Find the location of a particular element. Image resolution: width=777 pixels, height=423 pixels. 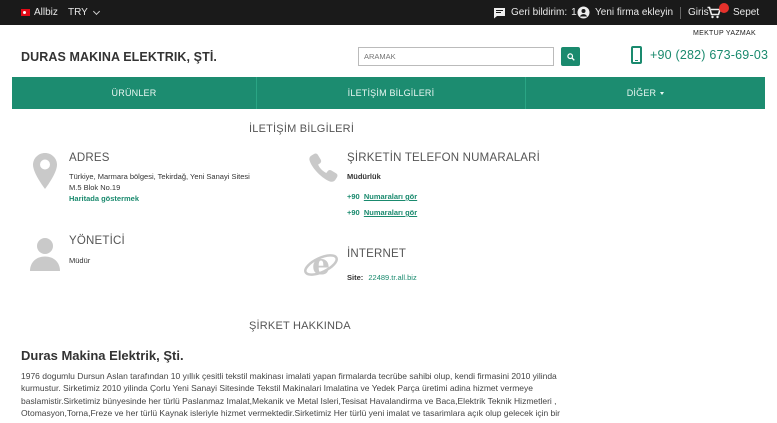

add-company-label: Yeni firma ekleyin is located at coordinates (634, 12).